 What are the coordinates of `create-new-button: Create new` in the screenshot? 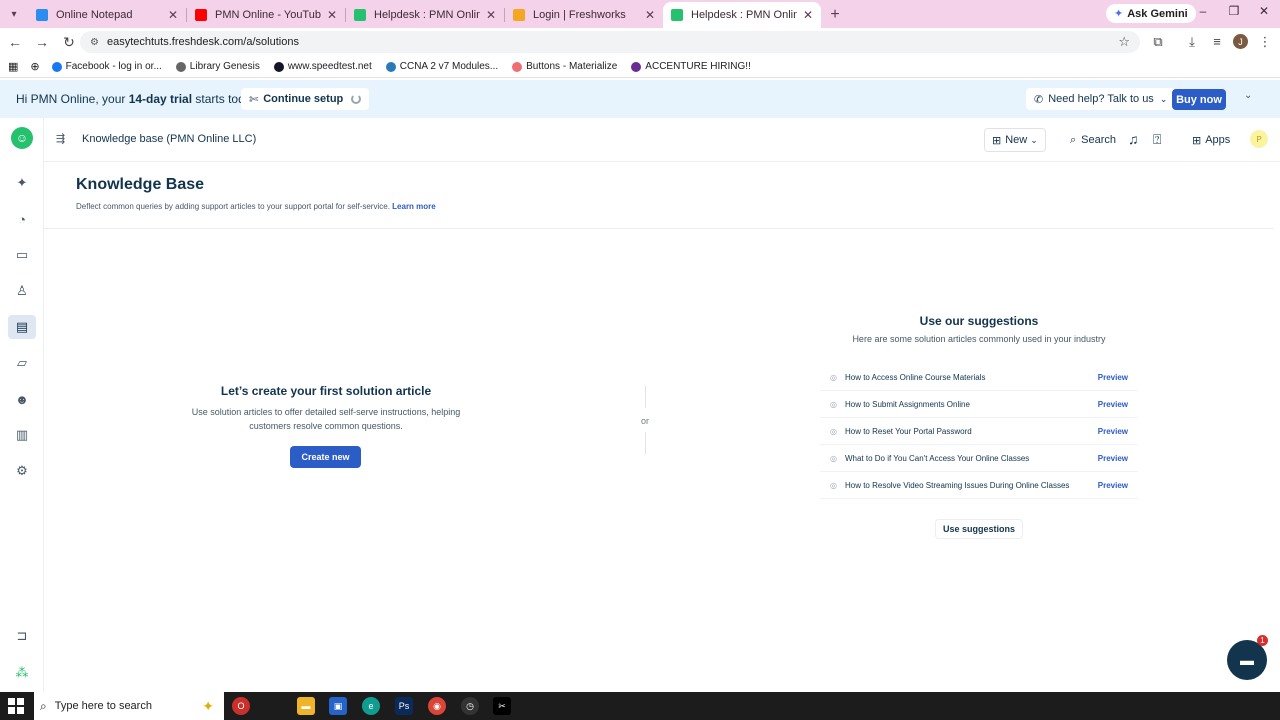 It's located at (325, 457).